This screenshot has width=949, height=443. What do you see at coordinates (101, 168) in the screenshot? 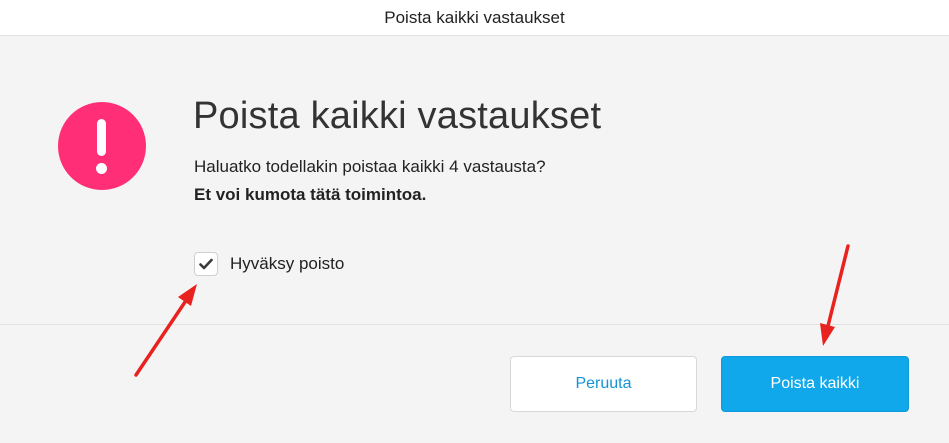
I see `exclamation-dot` at bounding box center [101, 168].